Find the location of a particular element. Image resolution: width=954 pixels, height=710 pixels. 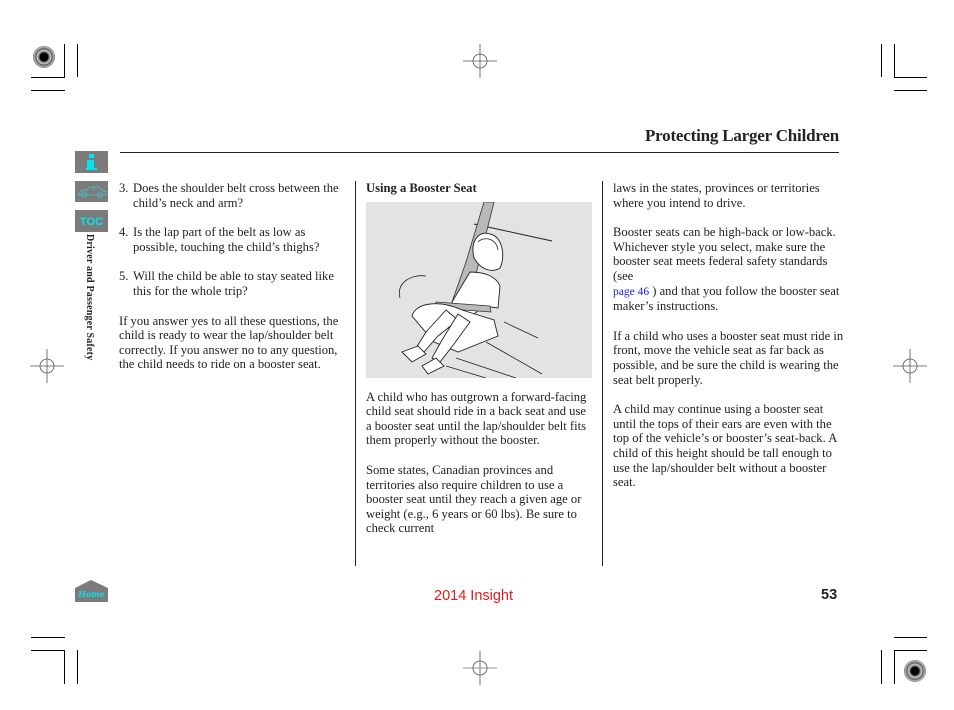

title-divider is located at coordinates (479, 152).